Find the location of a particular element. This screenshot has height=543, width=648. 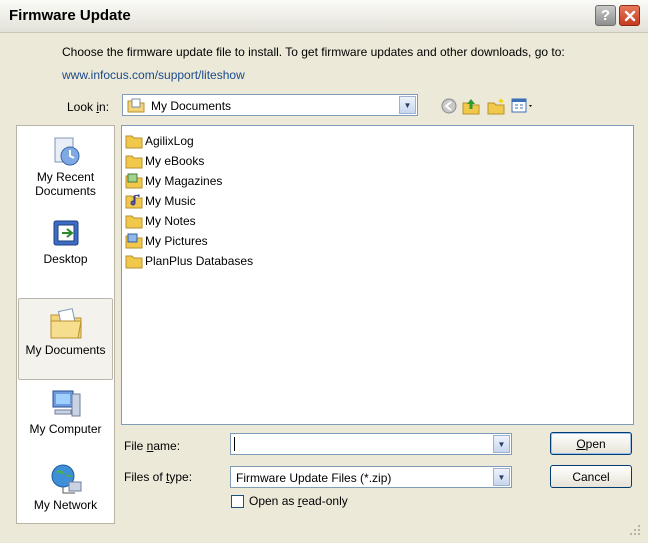

place-my-computer: My Computer is located at coordinates (65, 412).